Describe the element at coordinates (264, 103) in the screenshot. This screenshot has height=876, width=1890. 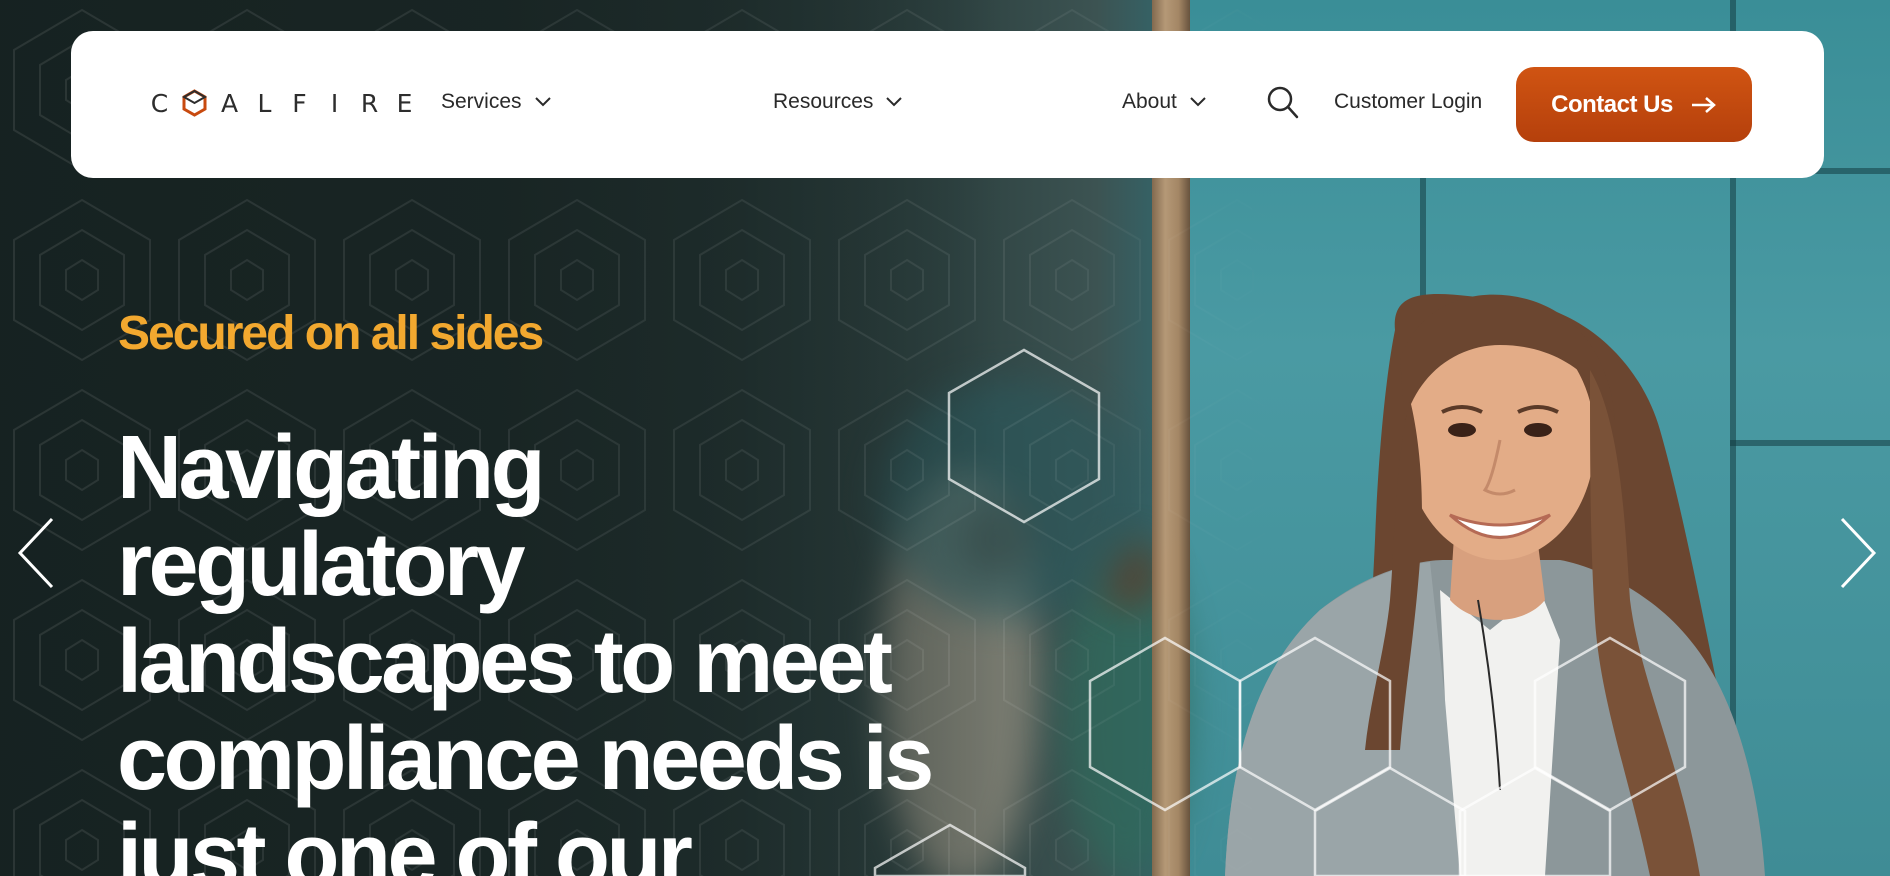
I see `logo-letter-l: L` at that location.